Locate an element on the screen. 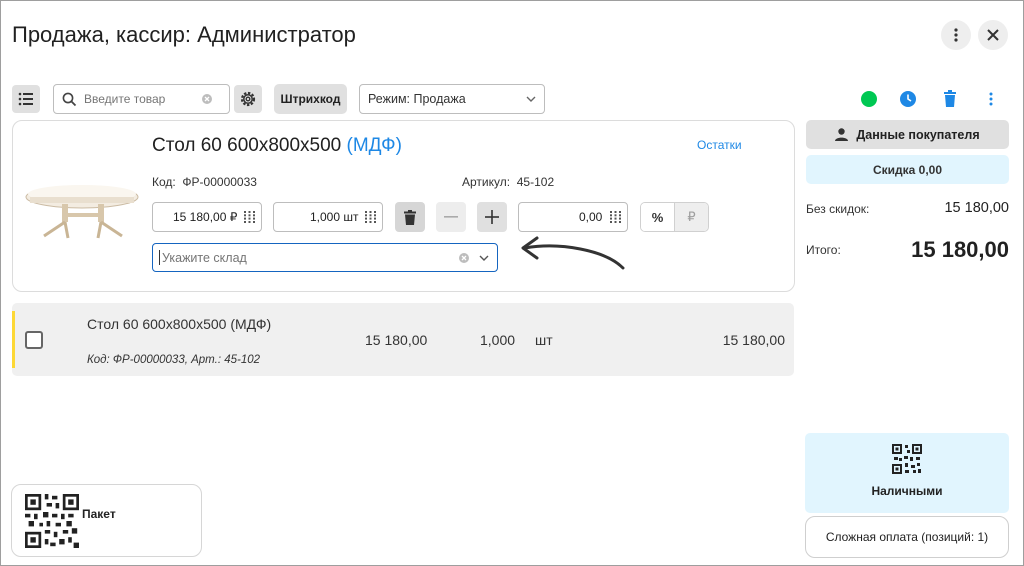 The image size is (1024, 566). cash-payment-button: Наличными is located at coordinates (907, 473).